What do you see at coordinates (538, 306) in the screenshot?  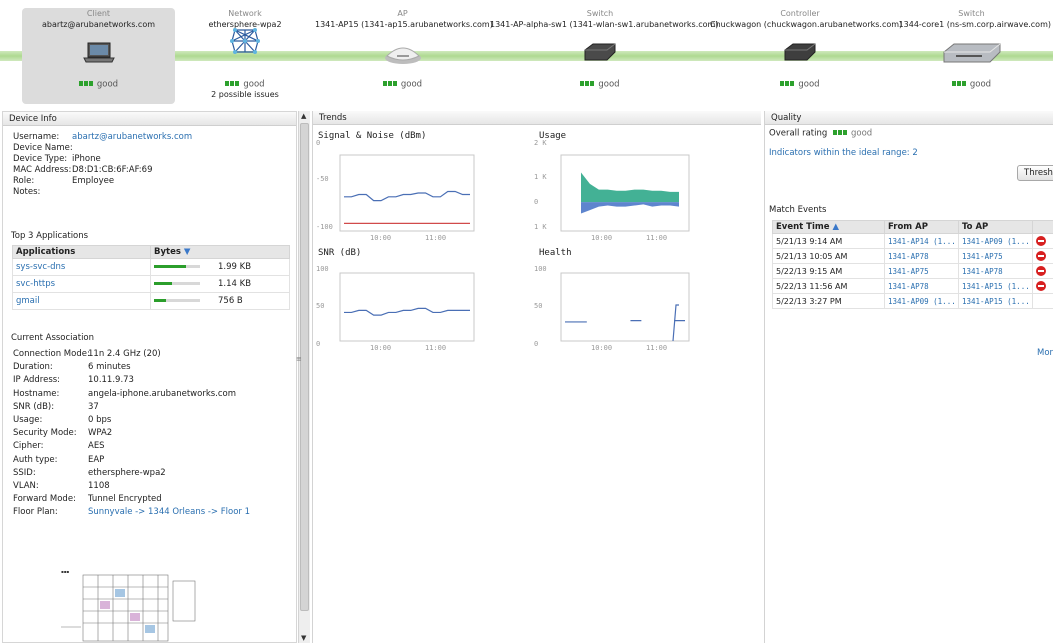 I see `y-tick-label: 50` at bounding box center [538, 306].